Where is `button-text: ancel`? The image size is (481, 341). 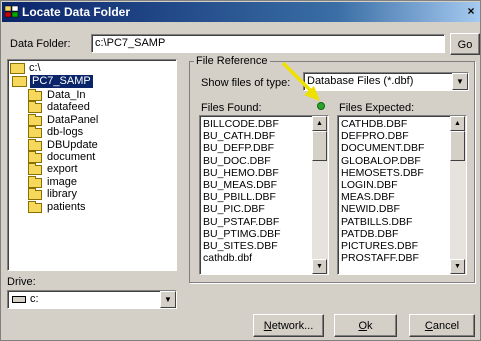
button-text: ancel is located at coordinates (446, 326).